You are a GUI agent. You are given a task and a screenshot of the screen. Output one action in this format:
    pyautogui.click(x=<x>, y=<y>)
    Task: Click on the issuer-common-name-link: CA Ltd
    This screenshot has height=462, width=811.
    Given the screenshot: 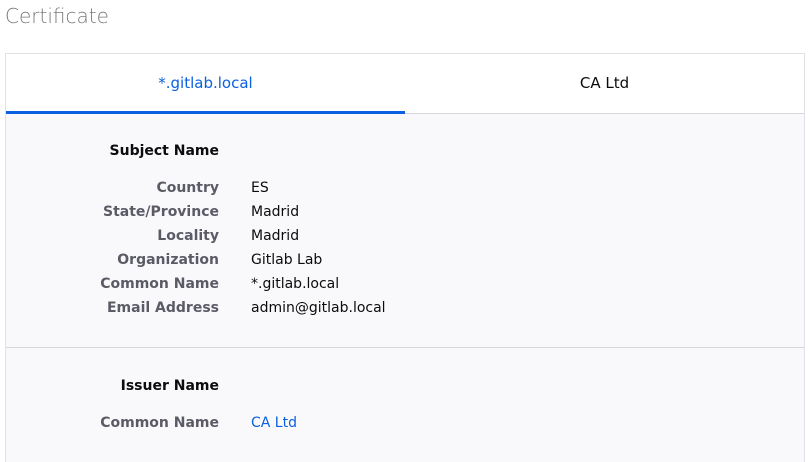 What is the action you would take?
    pyautogui.click(x=274, y=423)
    